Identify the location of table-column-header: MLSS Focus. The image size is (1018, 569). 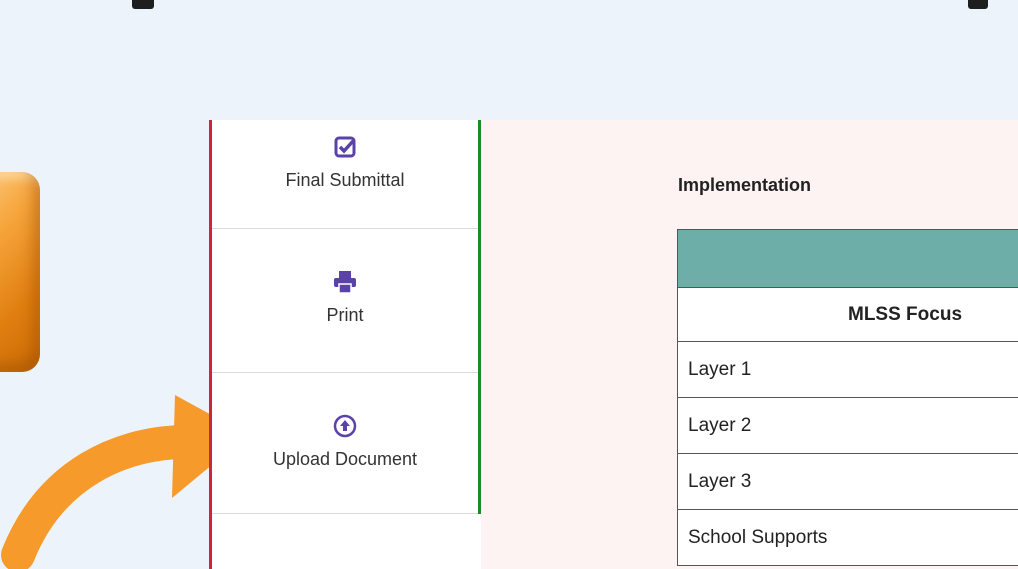
(847, 314).